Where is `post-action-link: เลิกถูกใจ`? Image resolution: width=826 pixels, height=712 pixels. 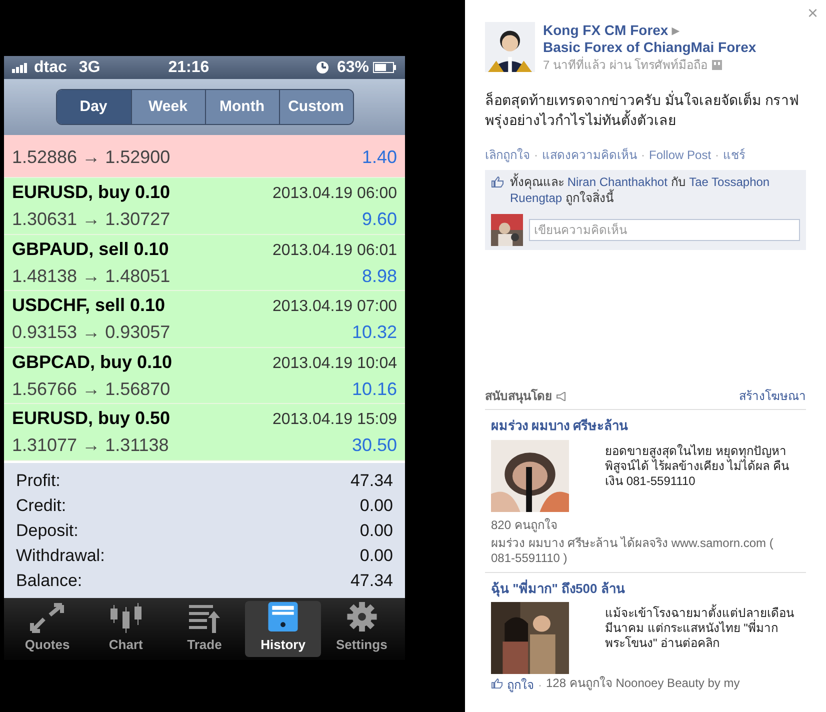
post-action-link: เลิกถูกใจ is located at coordinates (507, 155).